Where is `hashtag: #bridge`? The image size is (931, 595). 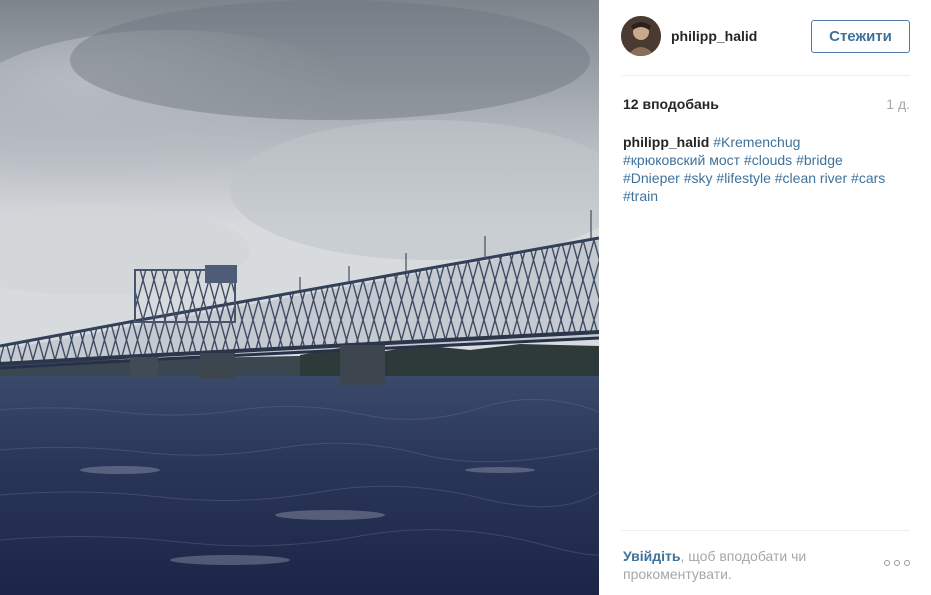 hashtag: #bridge is located at coordinates (819, 160).